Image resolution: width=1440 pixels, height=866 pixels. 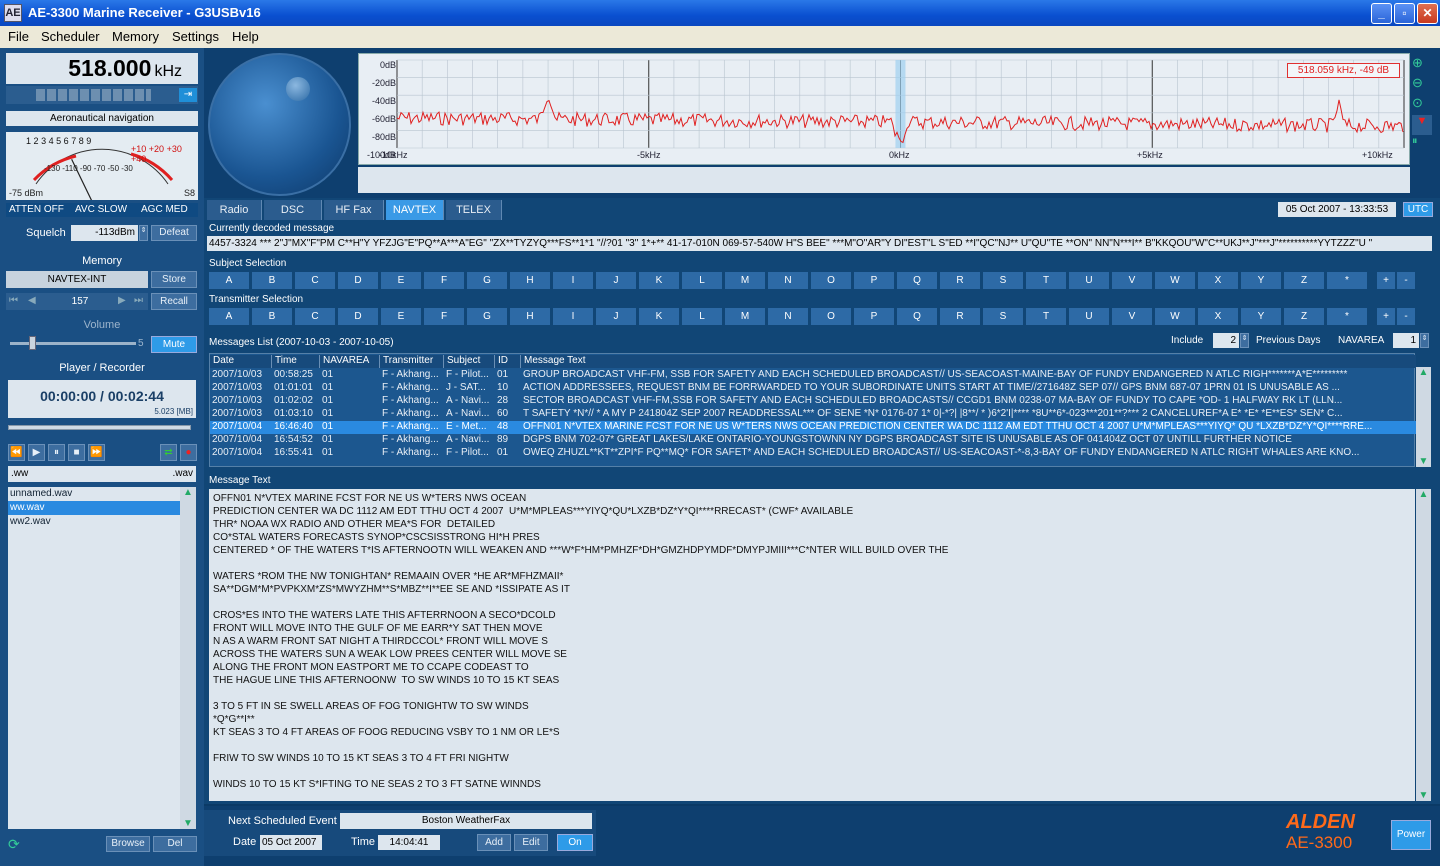 What do you see at coordinates (1422, 125) in the screenshot?
I see `marker-icon: ▼` at bounding box center [1422, 125].